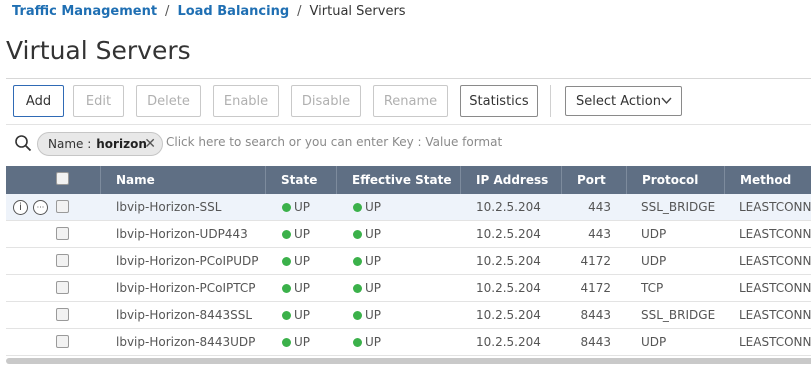  I want to click on add-button: Add, so click(38, 101).